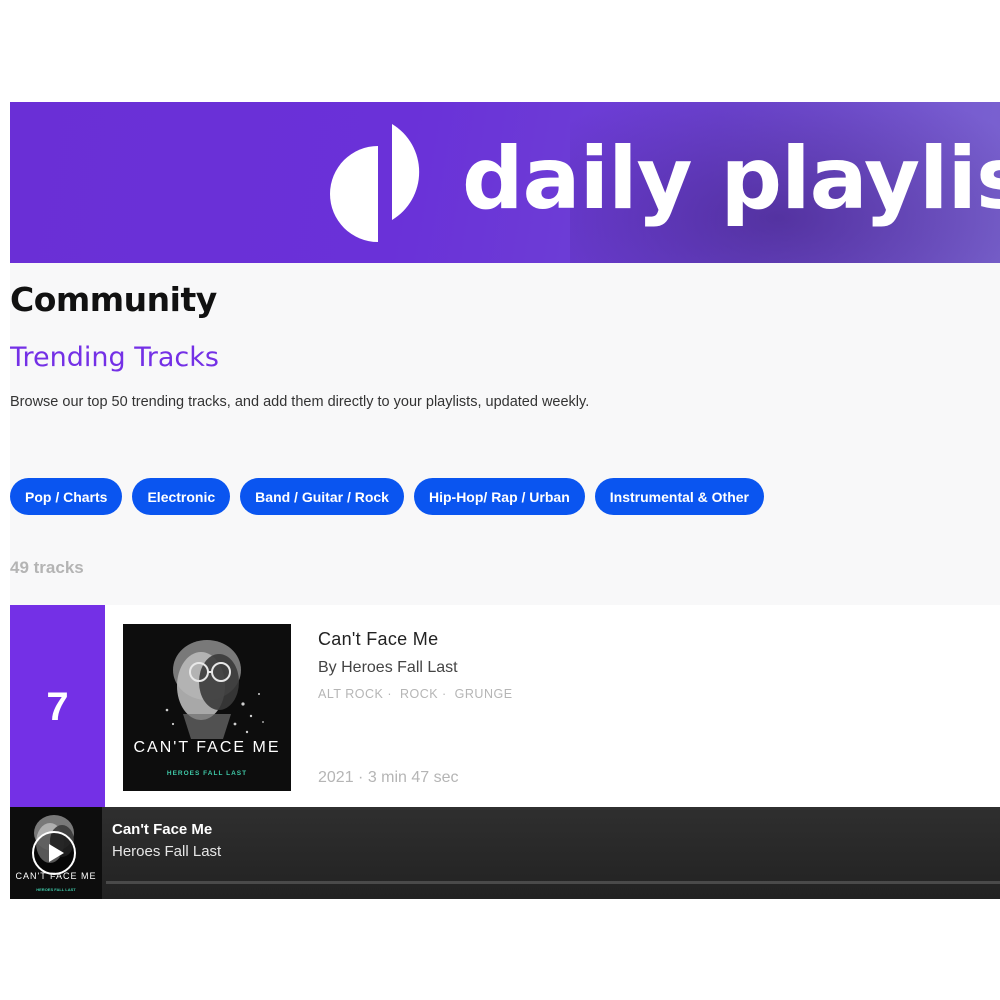 The image size is (1000, 1000). Describe the element at coordinates (388, 777) in the screenshot. I see `track-year-duration: 2021 · 3 min 47 sec` at that location.